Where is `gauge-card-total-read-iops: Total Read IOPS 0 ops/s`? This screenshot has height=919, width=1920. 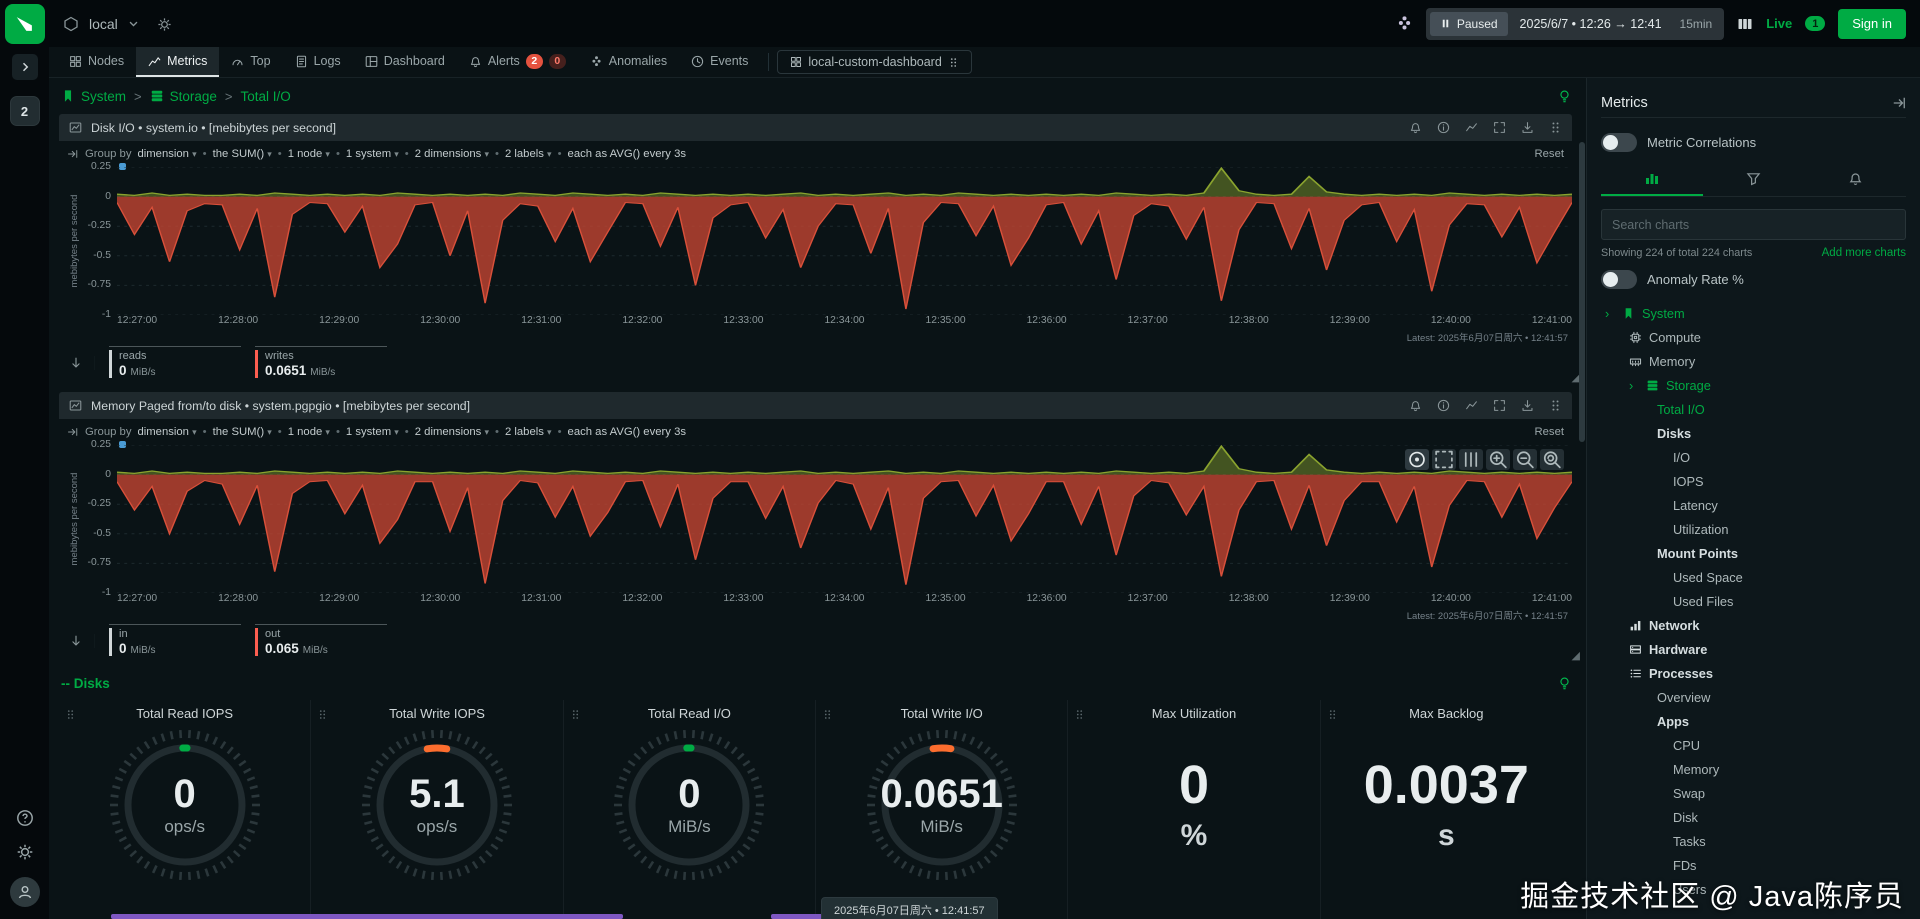 gauge-card-total-read-iops: Total Read IOPS 0 ops/s is located at coordinates (185, 809).